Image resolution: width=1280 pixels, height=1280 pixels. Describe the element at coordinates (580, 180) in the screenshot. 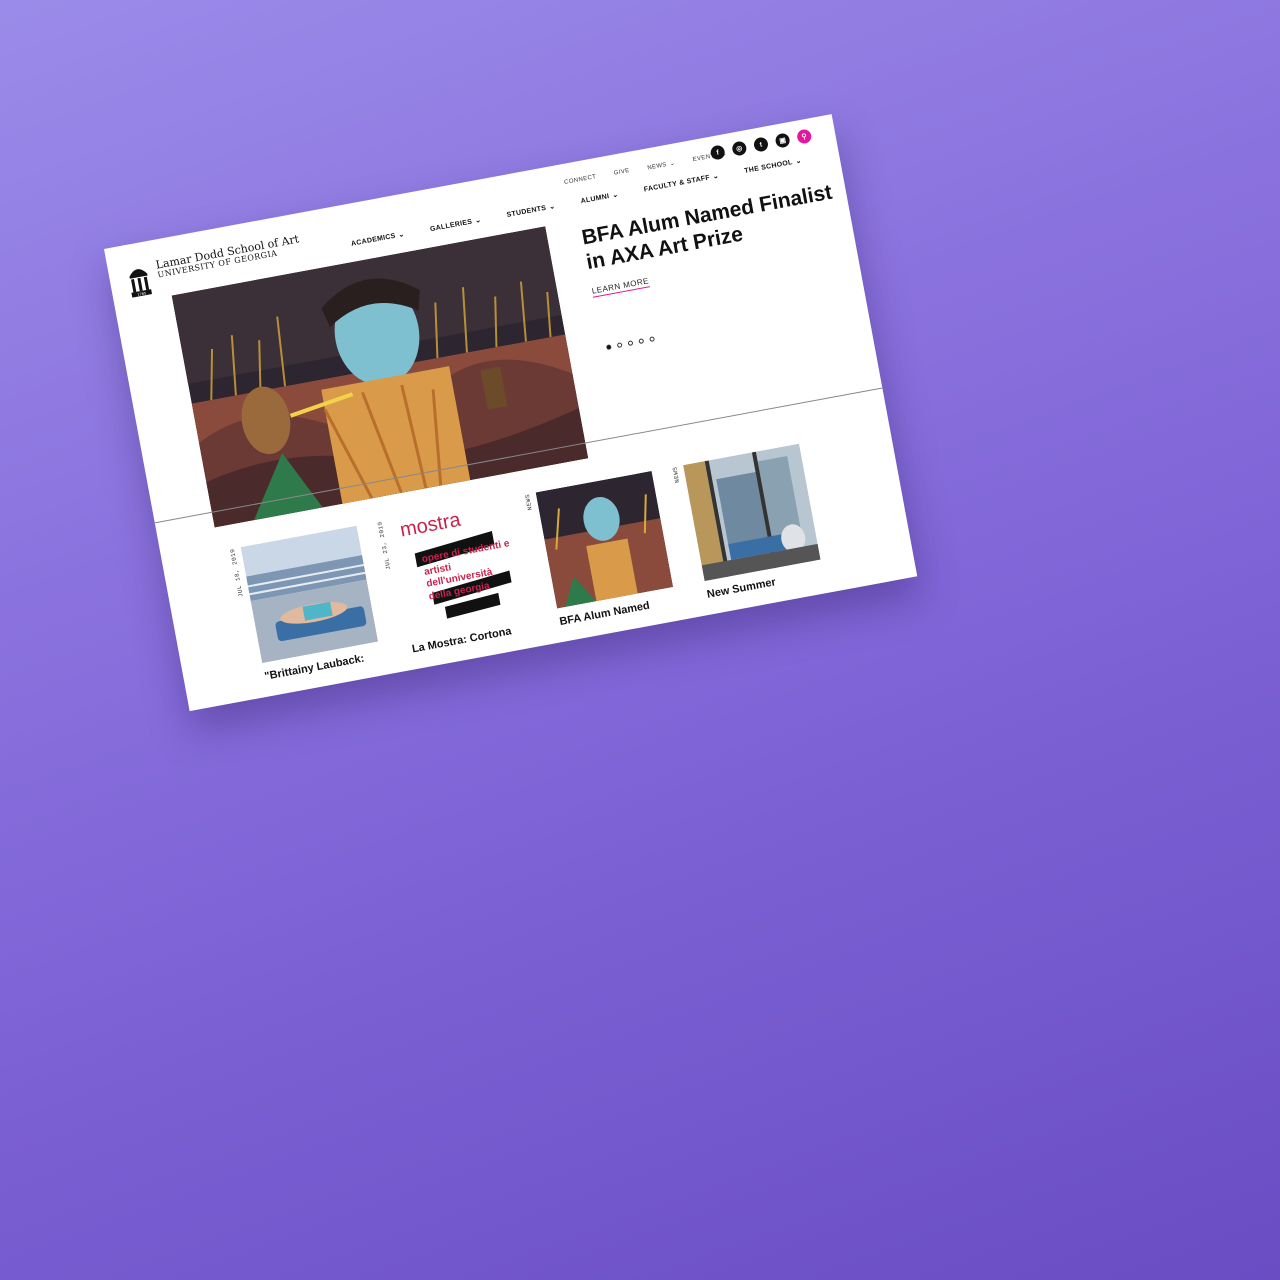

I see `util-connect: CONNECT` at that location.